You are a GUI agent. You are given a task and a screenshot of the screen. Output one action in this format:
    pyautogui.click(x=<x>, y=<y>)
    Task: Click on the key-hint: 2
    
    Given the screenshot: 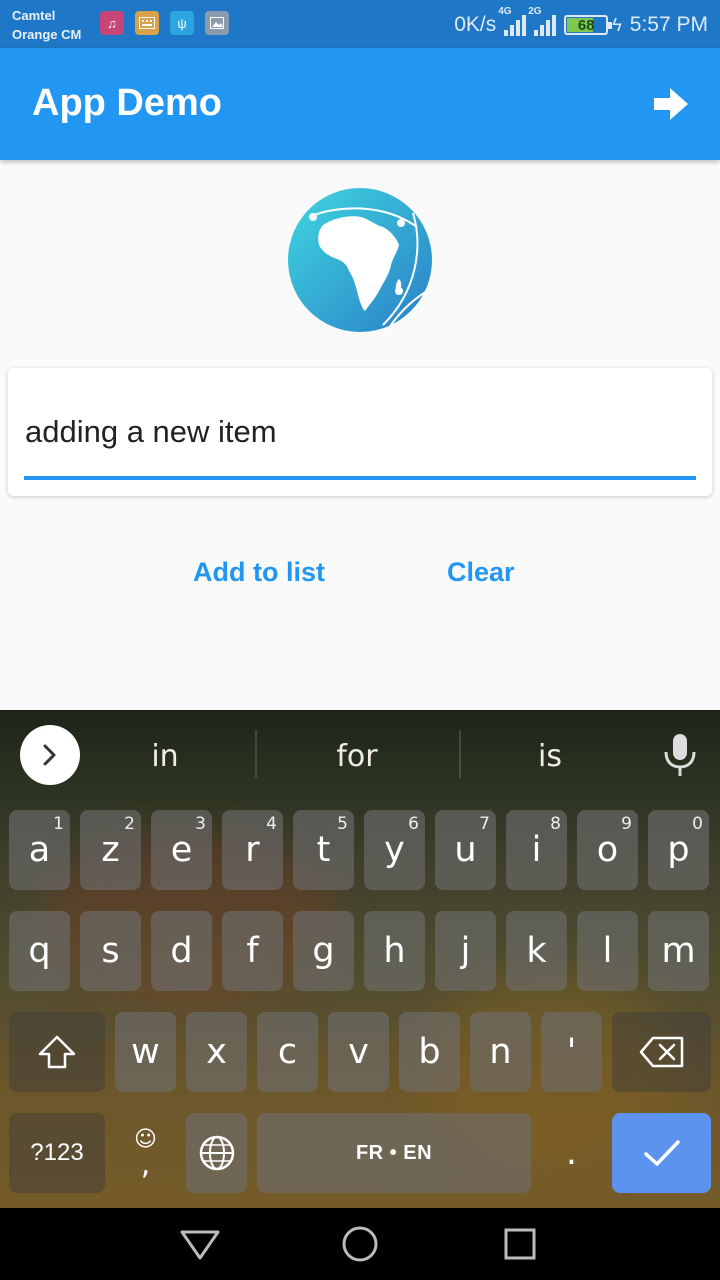 What is the action you would take?
    pyautogui.click(x=129, y=824)
    